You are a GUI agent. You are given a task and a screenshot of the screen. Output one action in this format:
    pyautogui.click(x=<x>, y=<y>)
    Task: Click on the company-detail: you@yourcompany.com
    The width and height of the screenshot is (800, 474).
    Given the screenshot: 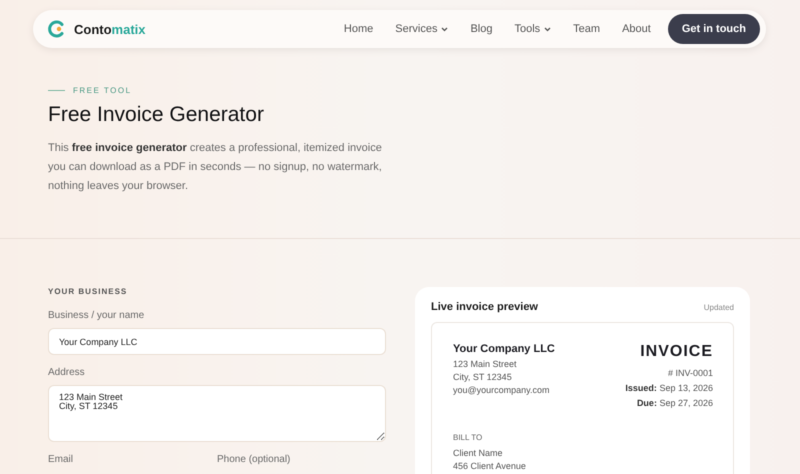 What is the action you would take?
    pyautogui.click(x=502, y=390)
    